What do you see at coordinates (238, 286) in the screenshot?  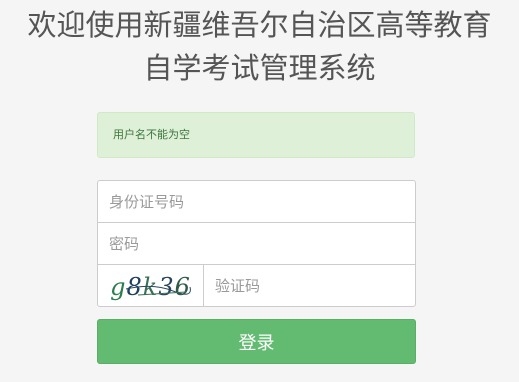 I see `captcha-placeholder: 验证码` at bounding box center [238, 286].